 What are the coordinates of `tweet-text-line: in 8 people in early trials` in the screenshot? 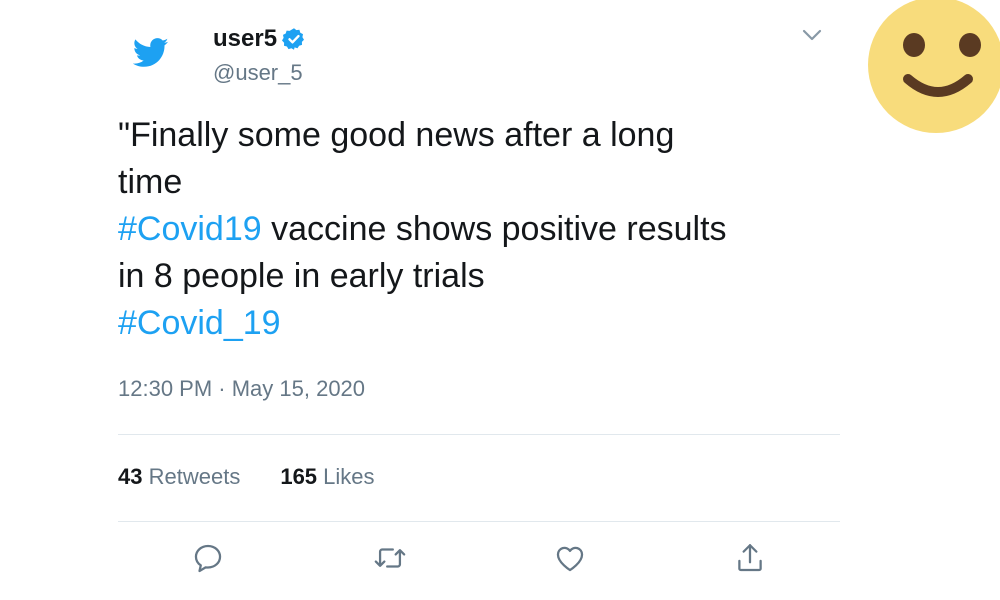 It's located at (301, 276).